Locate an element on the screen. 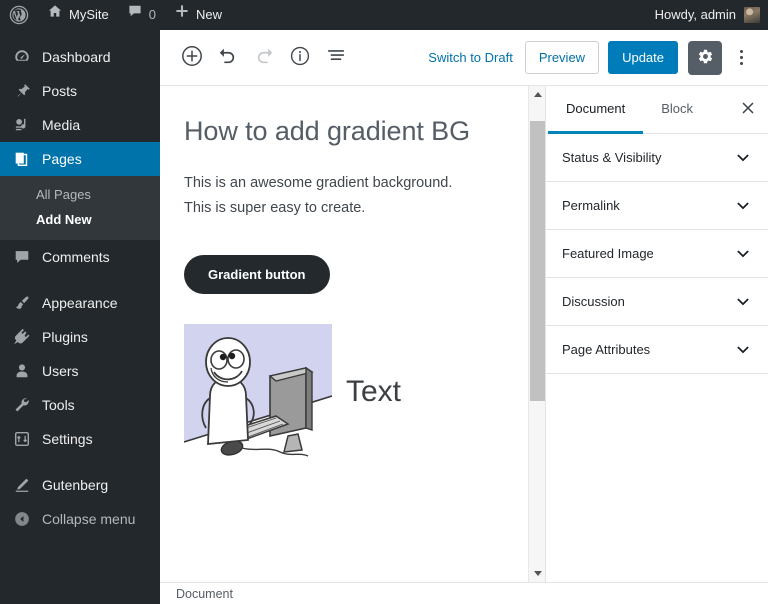 This screenshot has height=604, width=768. dashboard-icon is located at coordinates (22, 57).